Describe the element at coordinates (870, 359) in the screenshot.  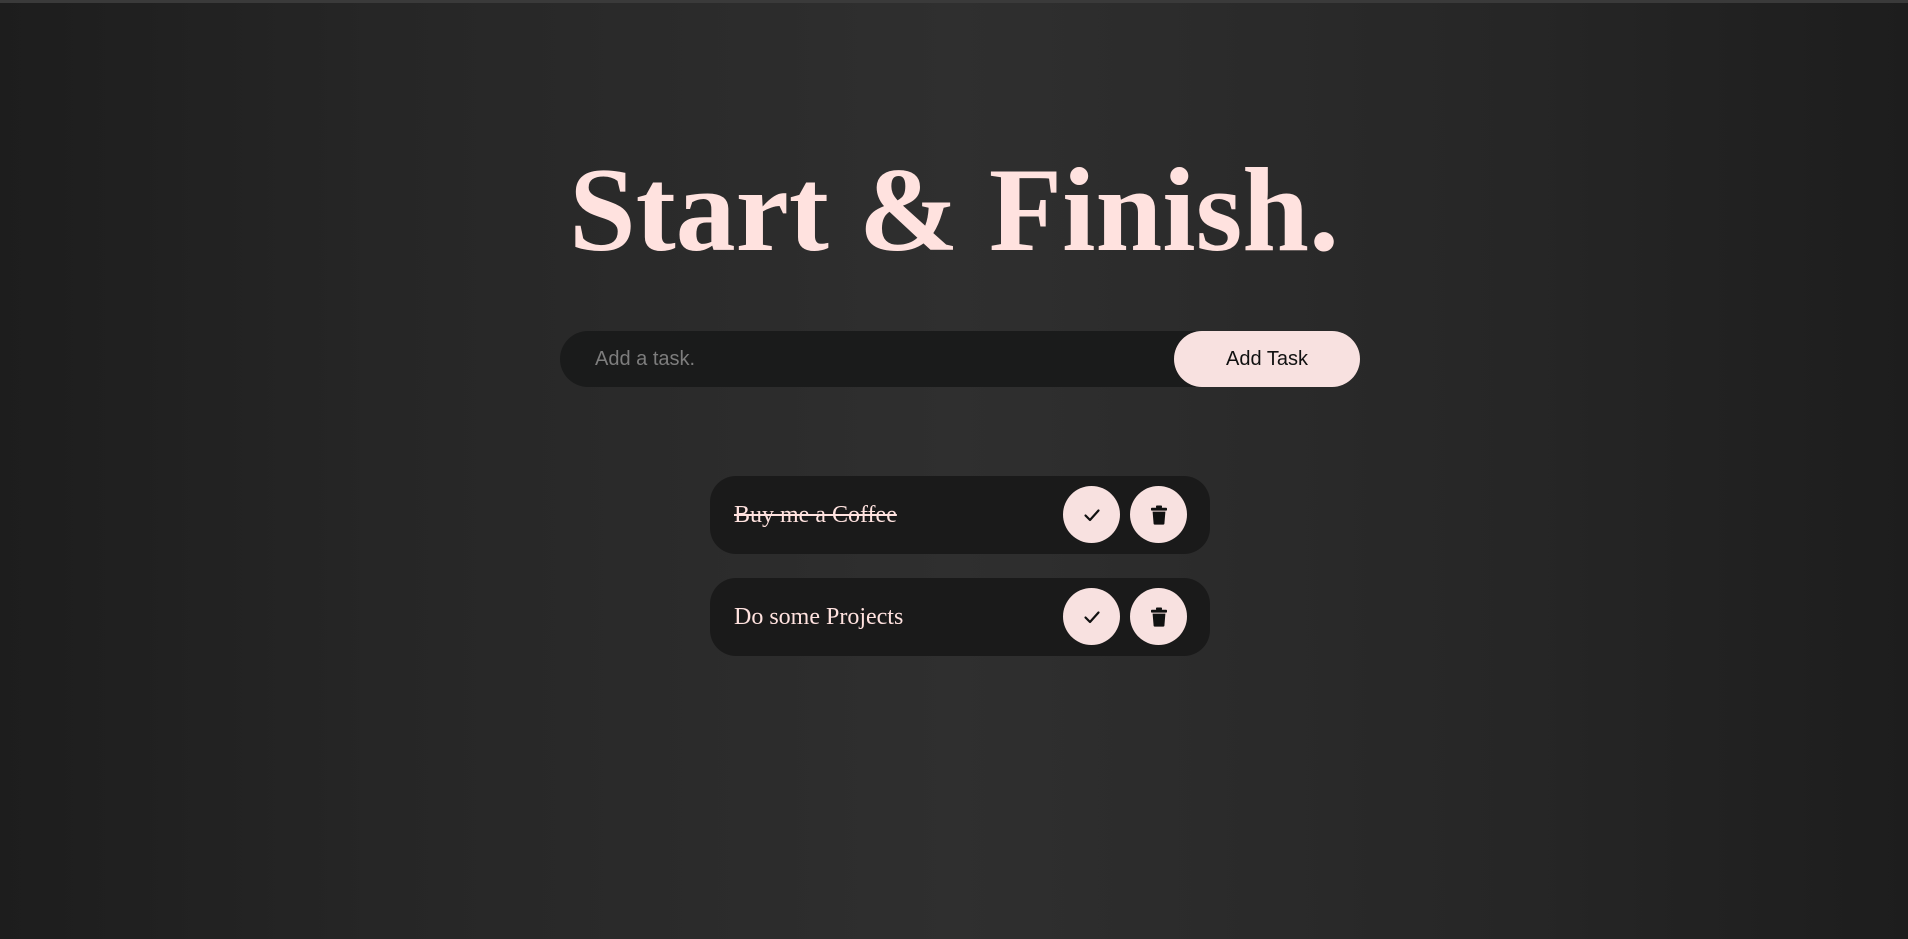
I see `task-input` at that location.